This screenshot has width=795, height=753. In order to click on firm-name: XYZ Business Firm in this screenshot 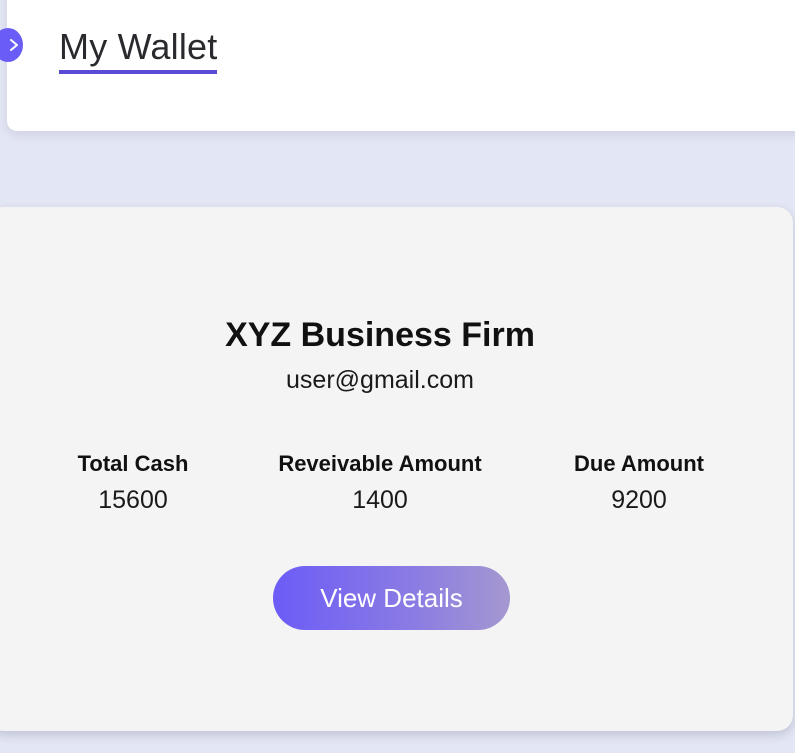, I will do `click(380, 335)`.